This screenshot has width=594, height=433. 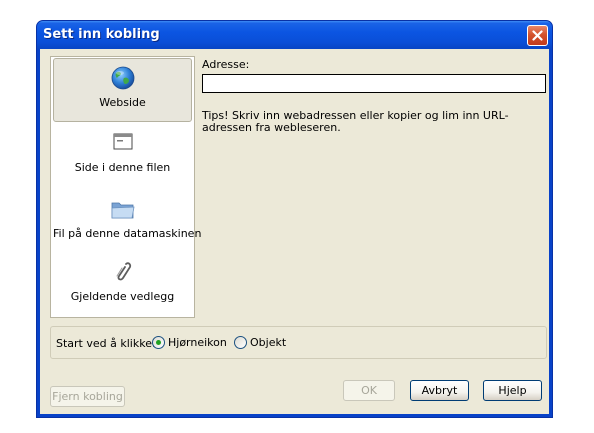 I want to click on folder-icon, so click(x=122, y=210).